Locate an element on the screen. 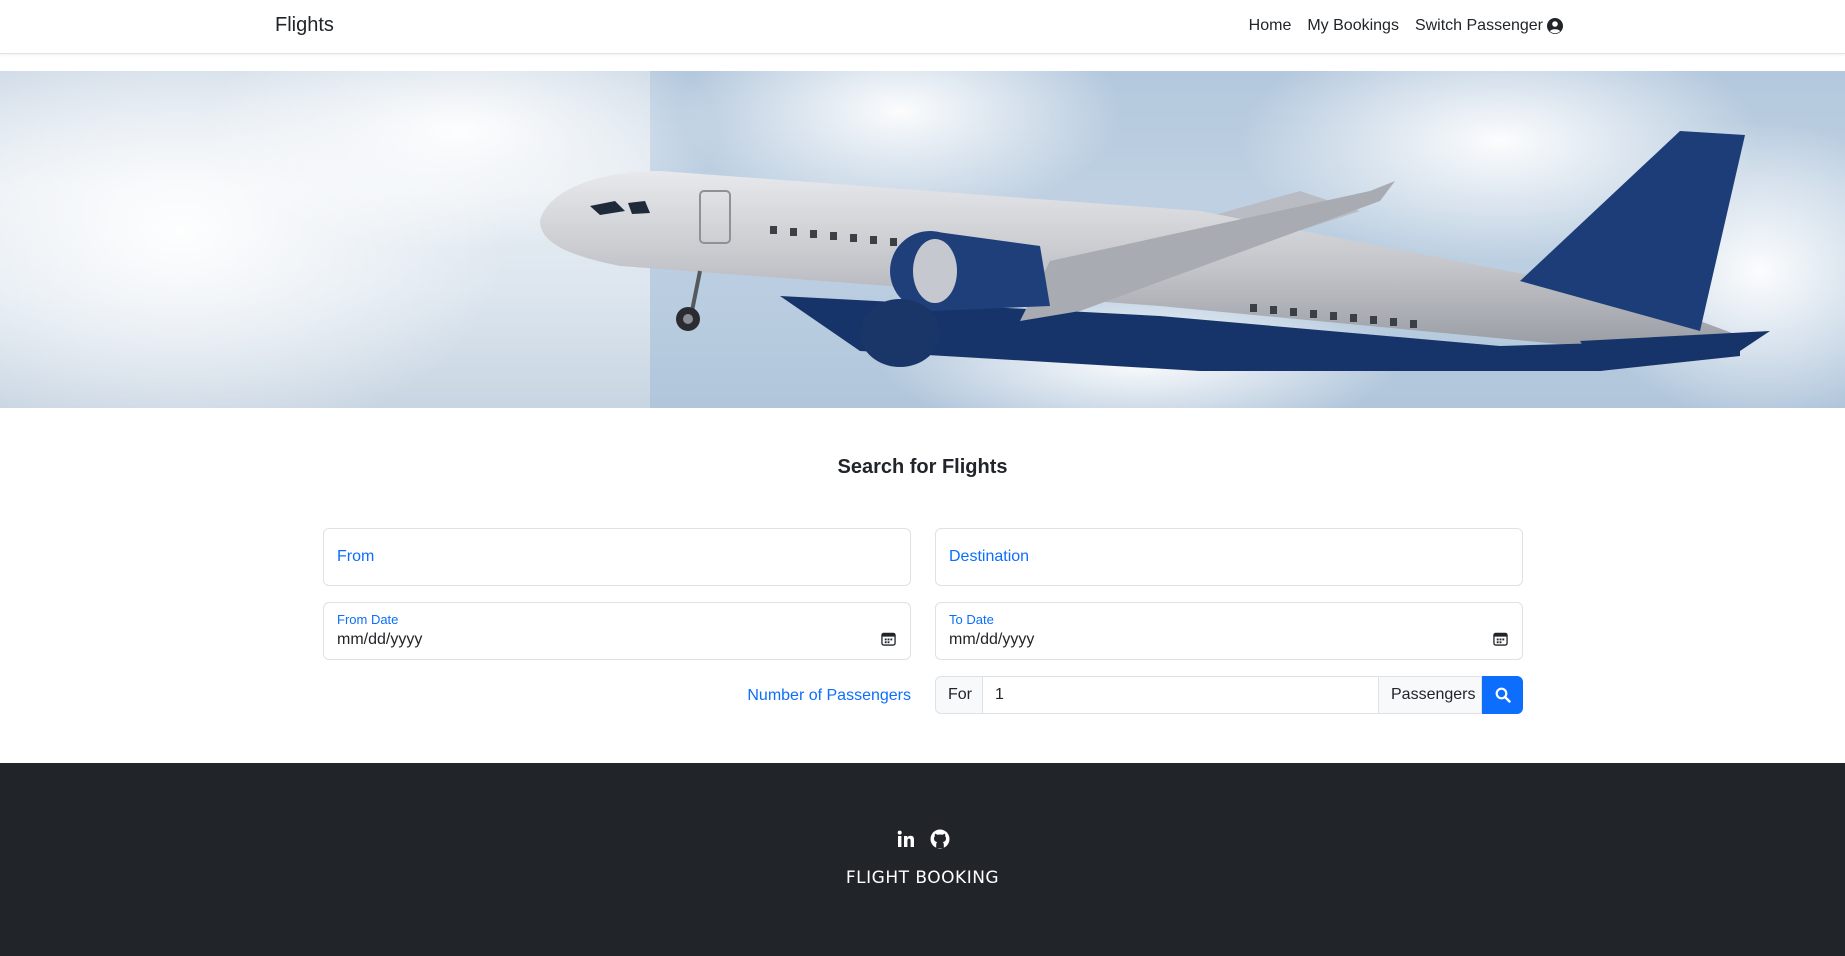 Image resolution: width=1845 pixels, height=956 pixels. nav-switch-label: Switch Passenger is located at coordinates (1478, 25).